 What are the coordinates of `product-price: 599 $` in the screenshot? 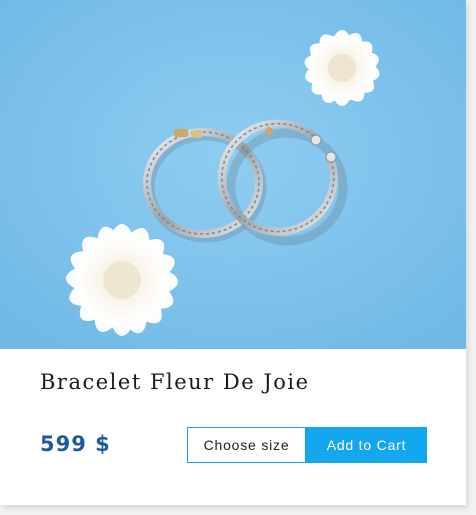 It's located at (75, 444).